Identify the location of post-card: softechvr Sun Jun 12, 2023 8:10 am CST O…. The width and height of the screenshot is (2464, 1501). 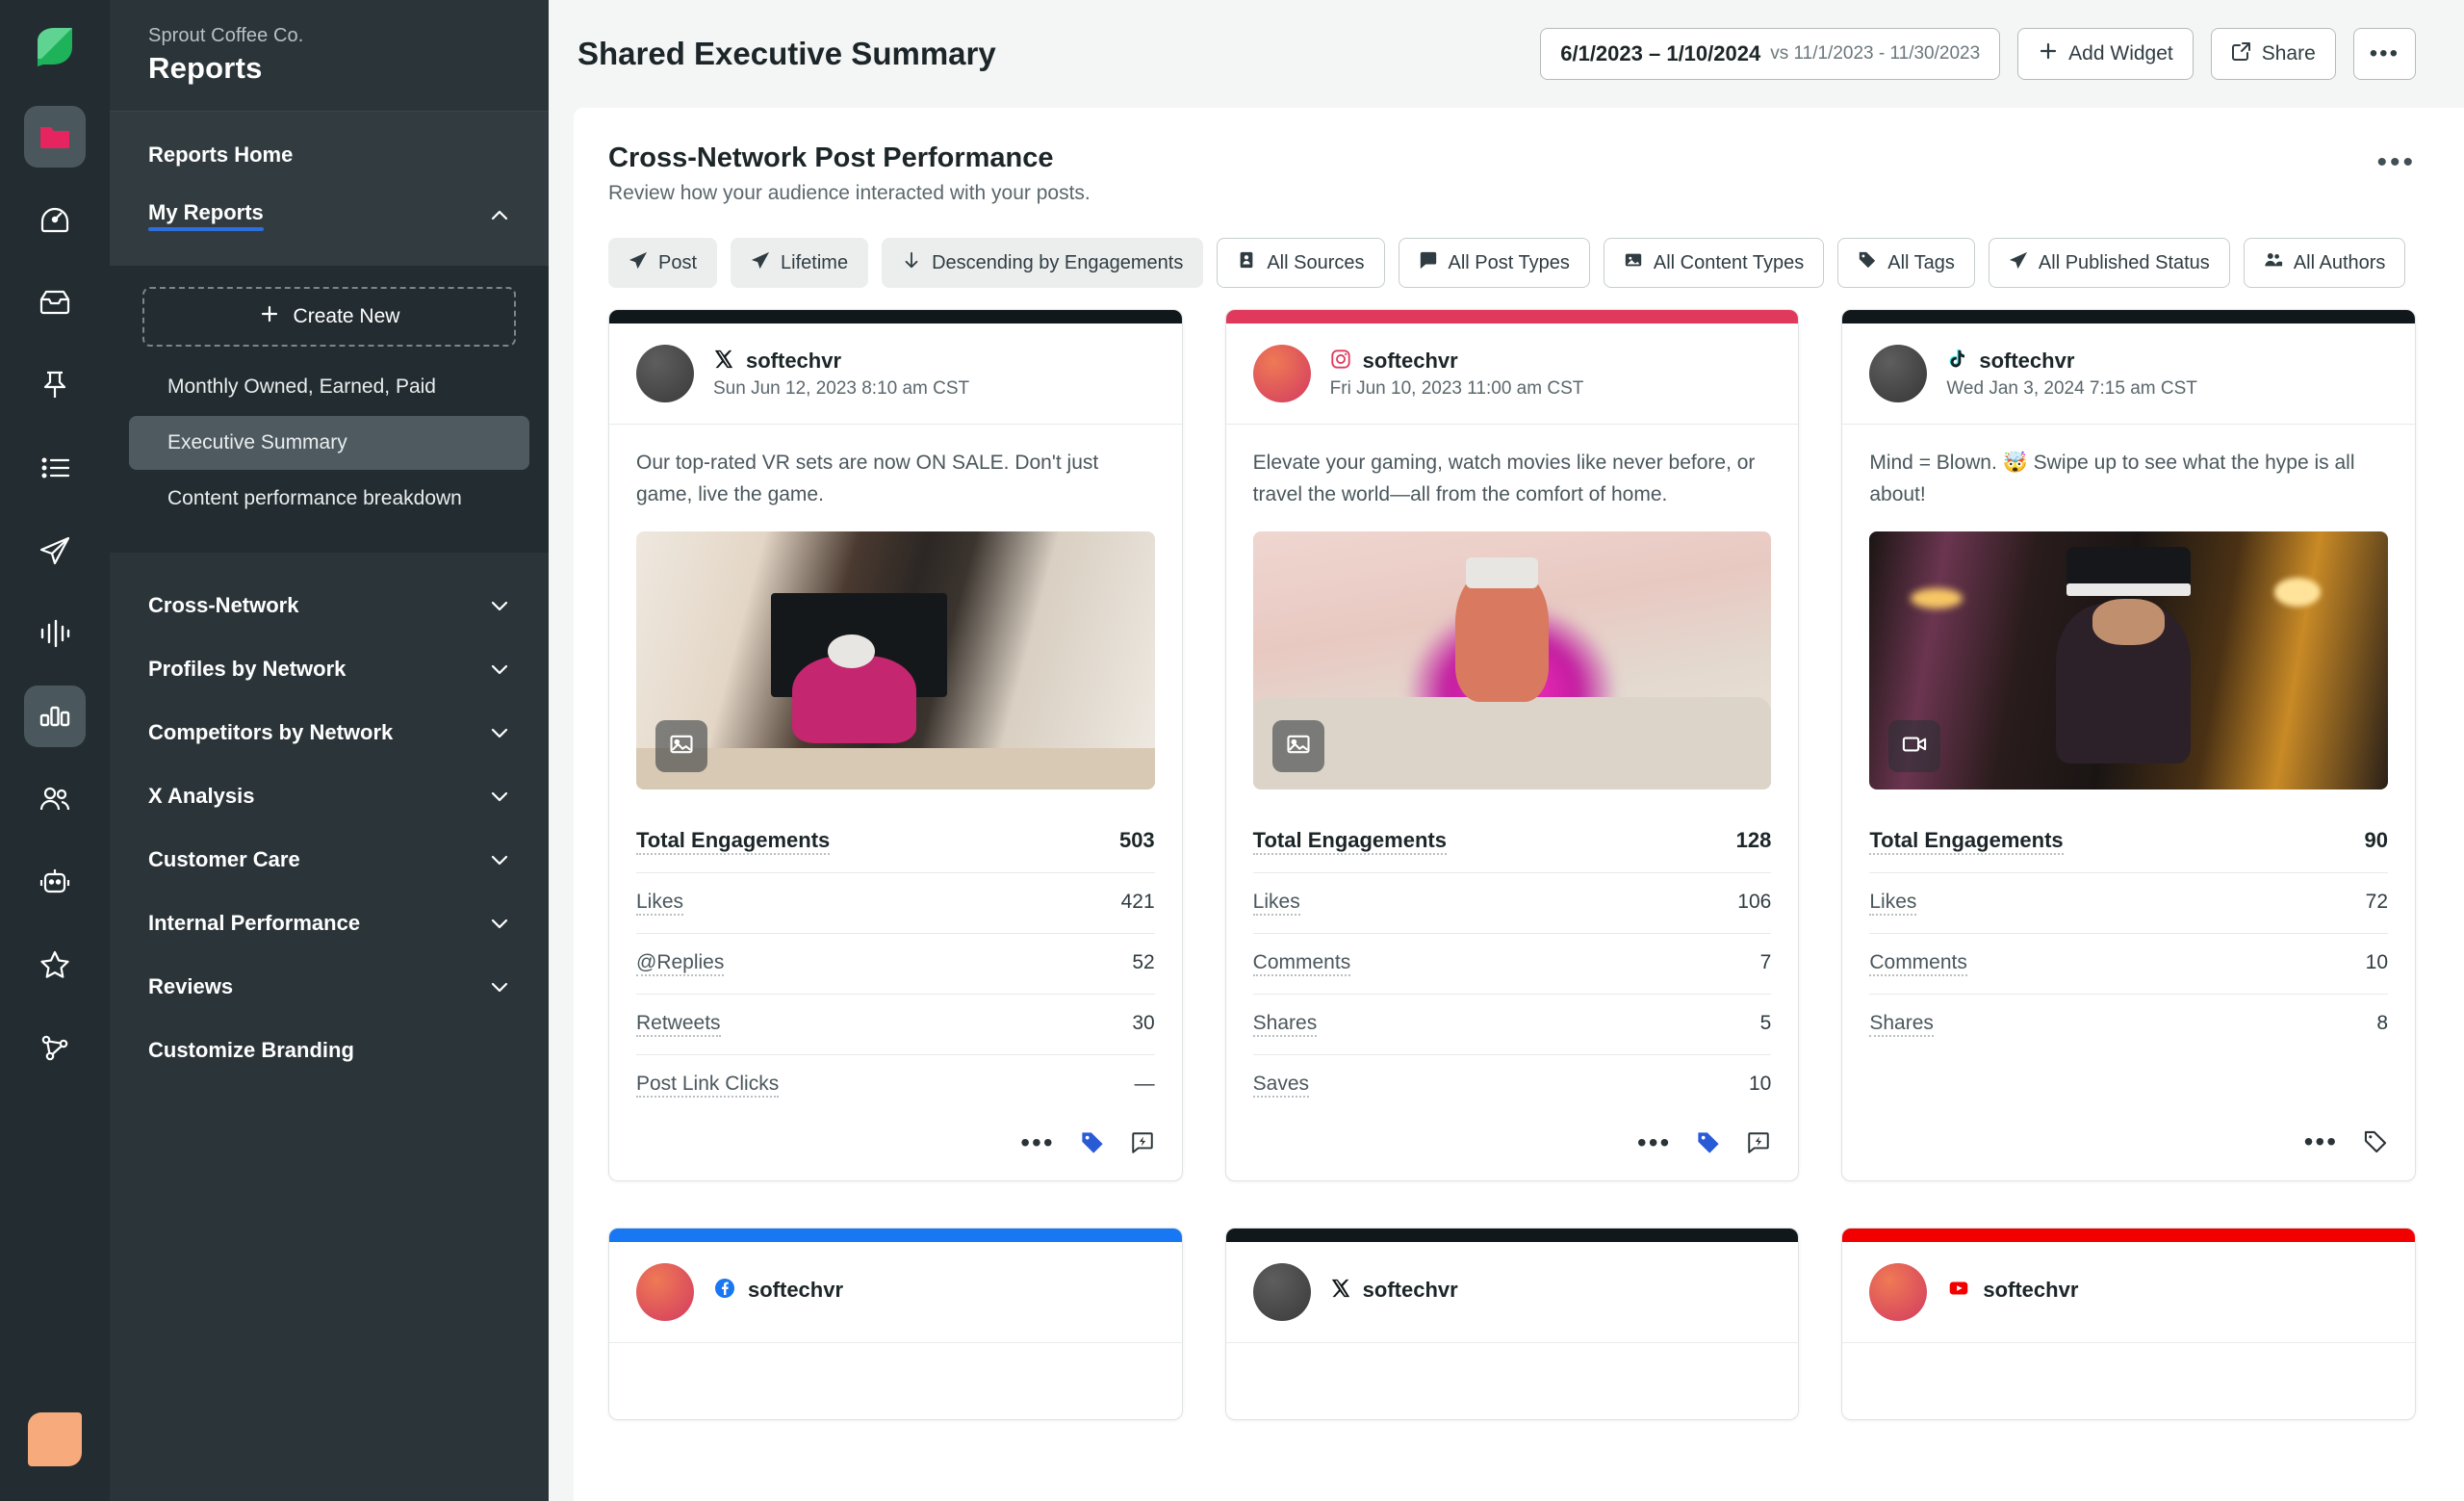
(895, 745).